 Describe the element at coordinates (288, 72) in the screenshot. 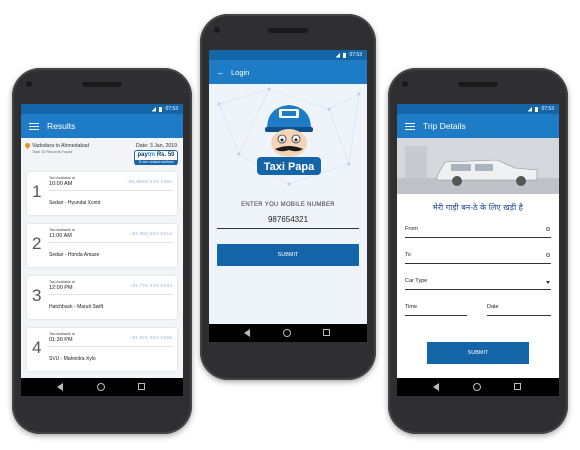

I see `login-app-bar: ← Login` at that location.